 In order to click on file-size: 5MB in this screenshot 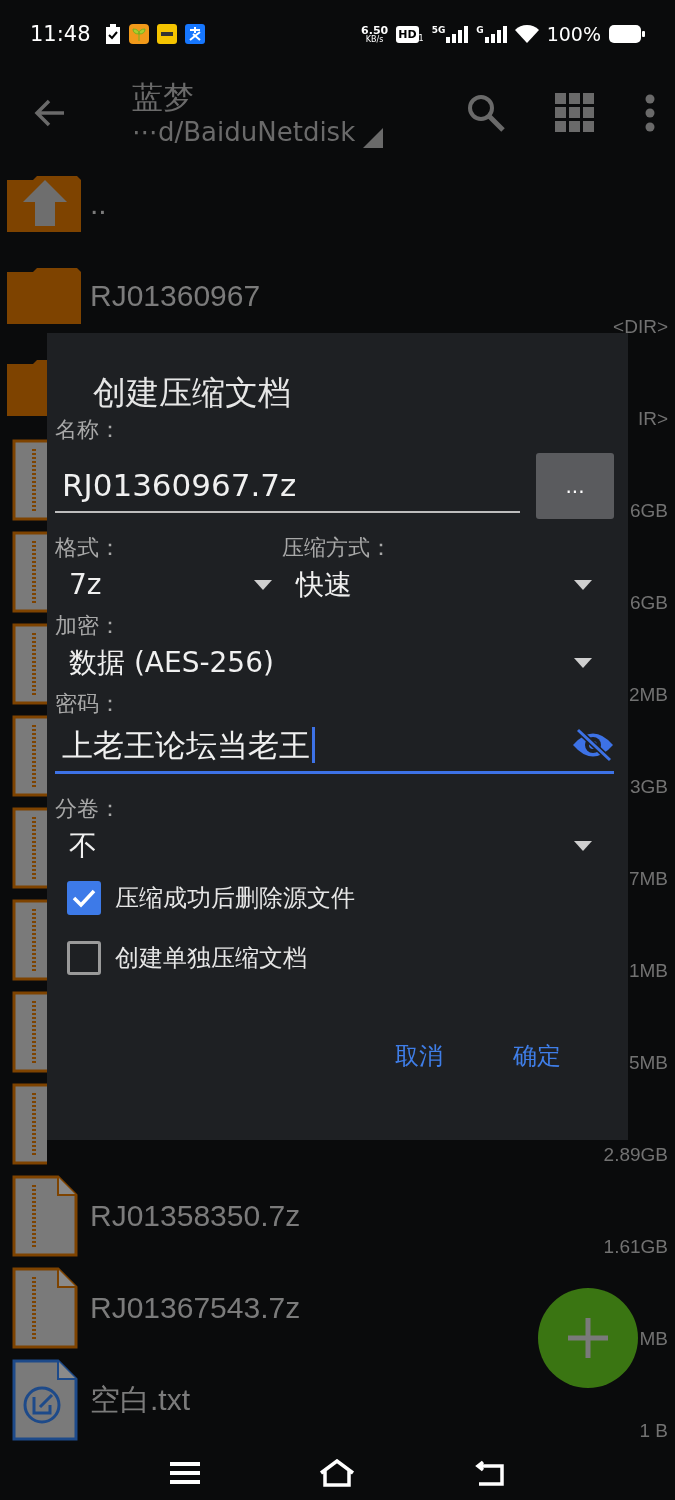, I will do `click(648, 1063)`.